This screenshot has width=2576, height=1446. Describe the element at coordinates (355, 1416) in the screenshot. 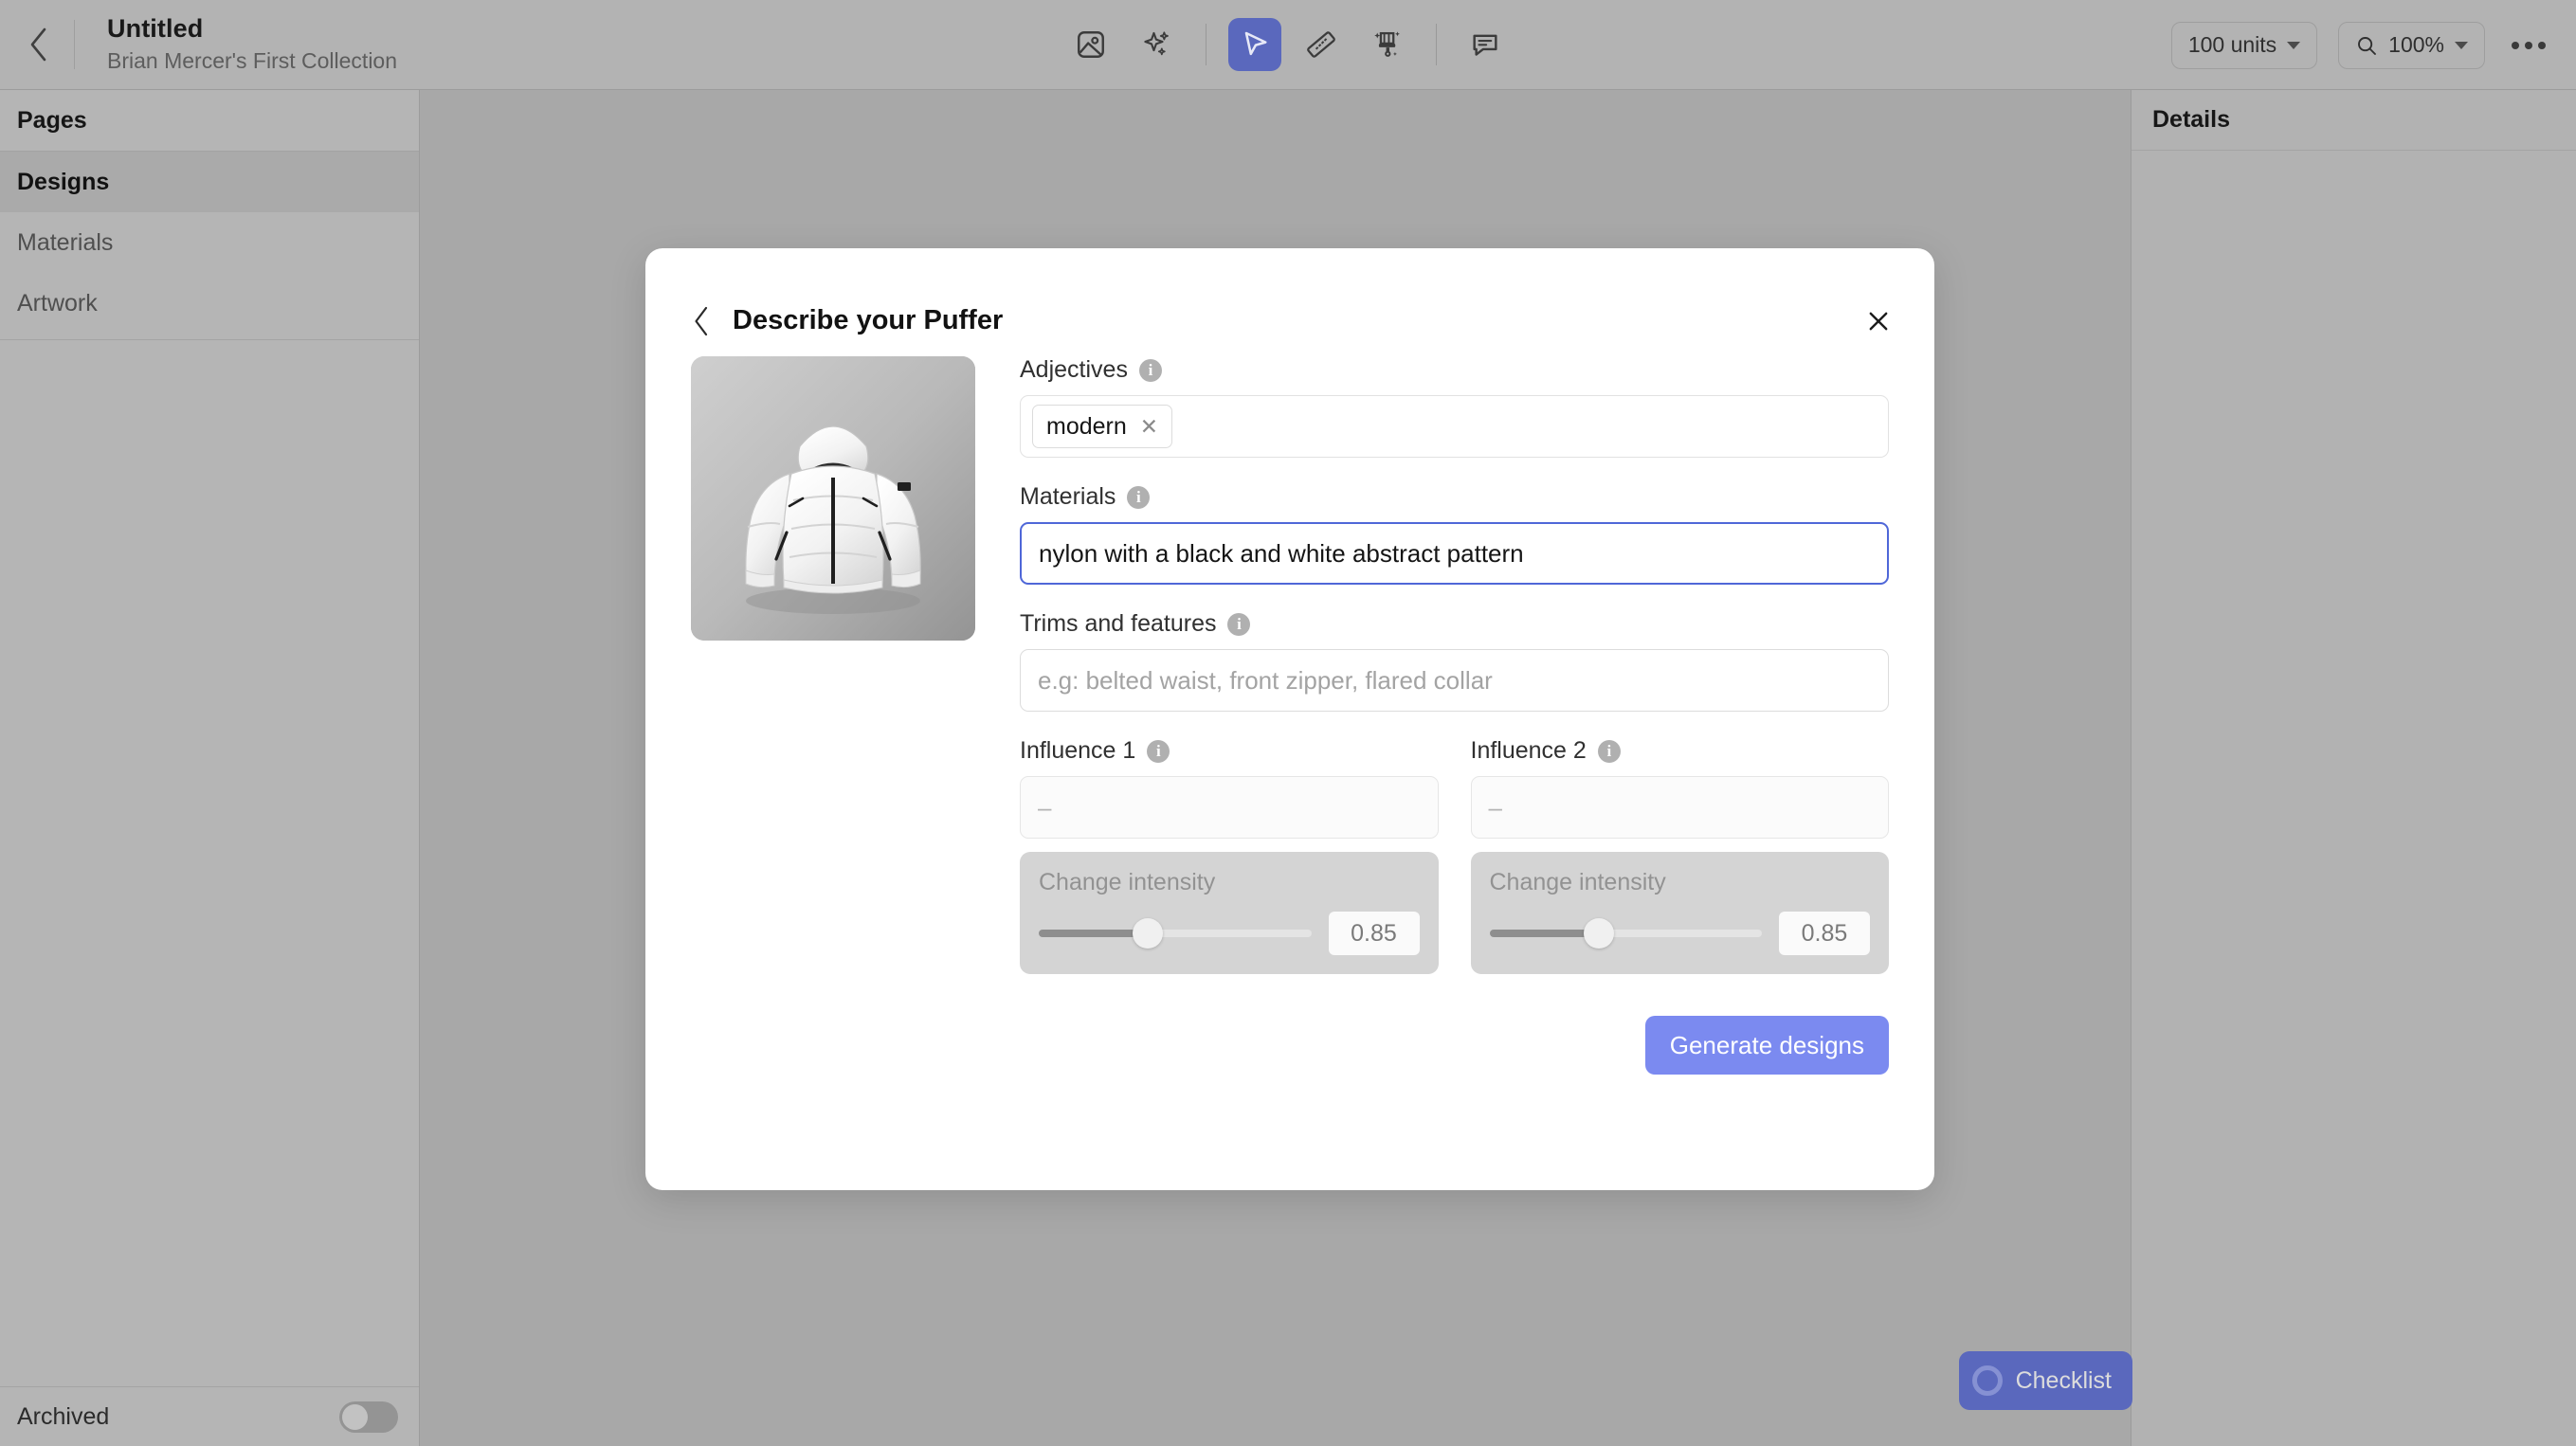

I see `toggle-knob` at that location.